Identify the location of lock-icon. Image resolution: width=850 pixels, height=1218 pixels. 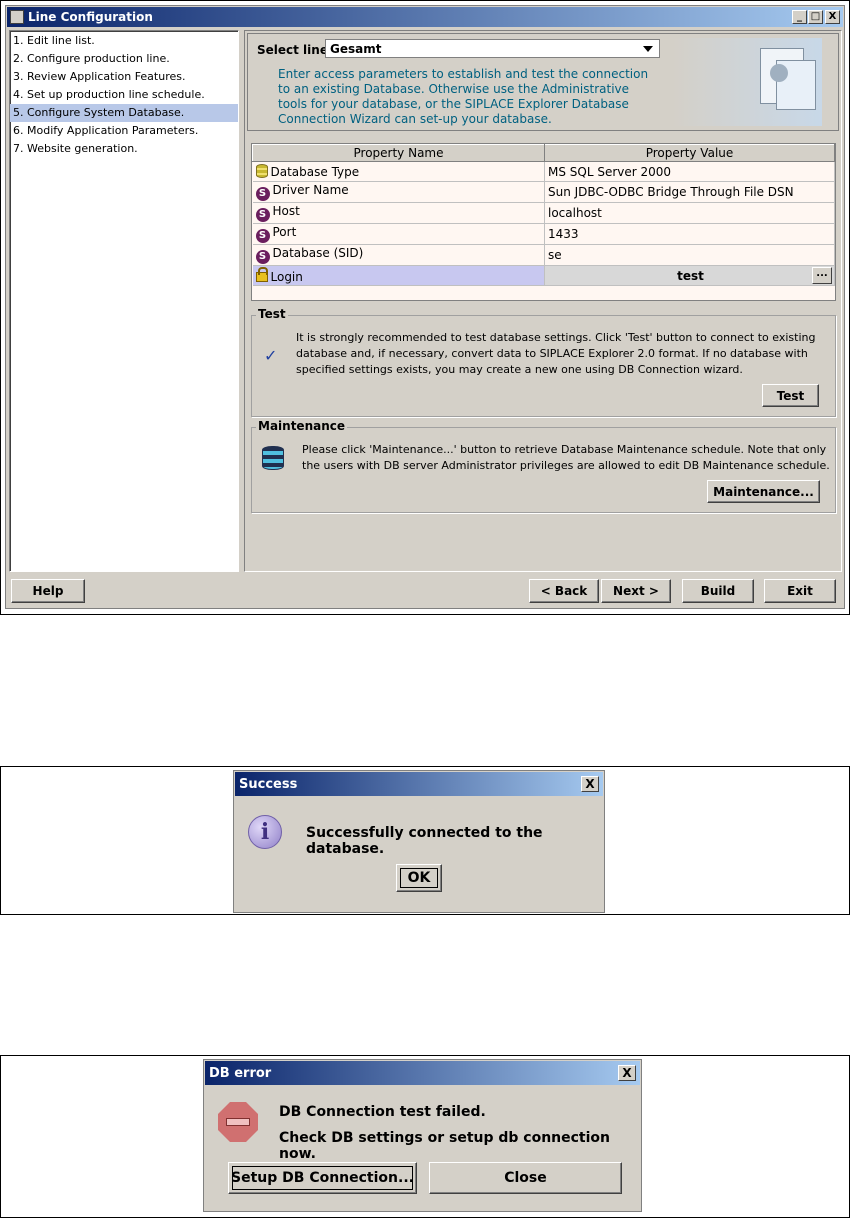
(261, 274).